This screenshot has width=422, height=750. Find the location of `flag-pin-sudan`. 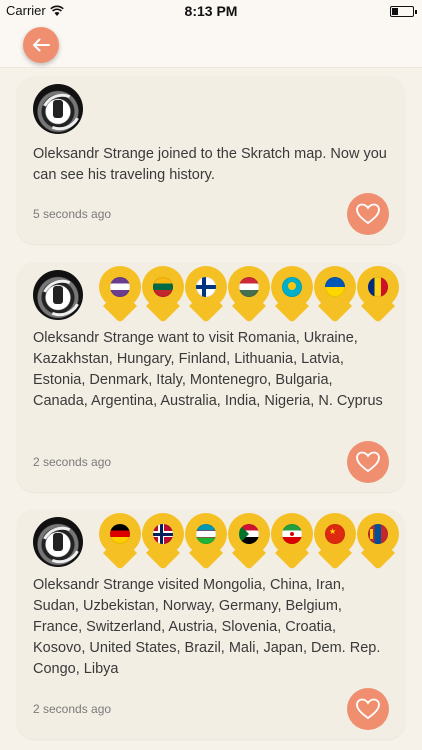

flag-pin-sudan is located at coordinates (249, 541).